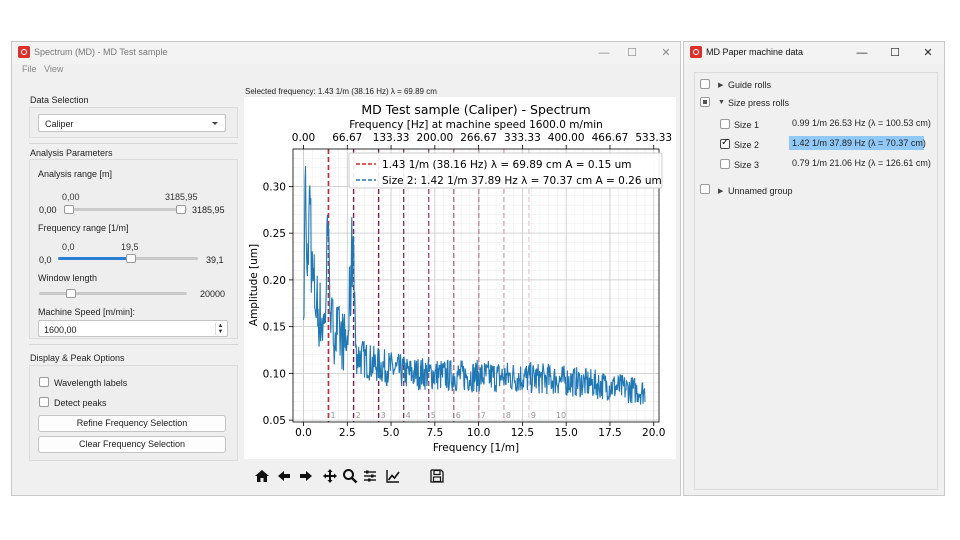  I want to click on y-tick-label: 0.05, so click(274, 421).